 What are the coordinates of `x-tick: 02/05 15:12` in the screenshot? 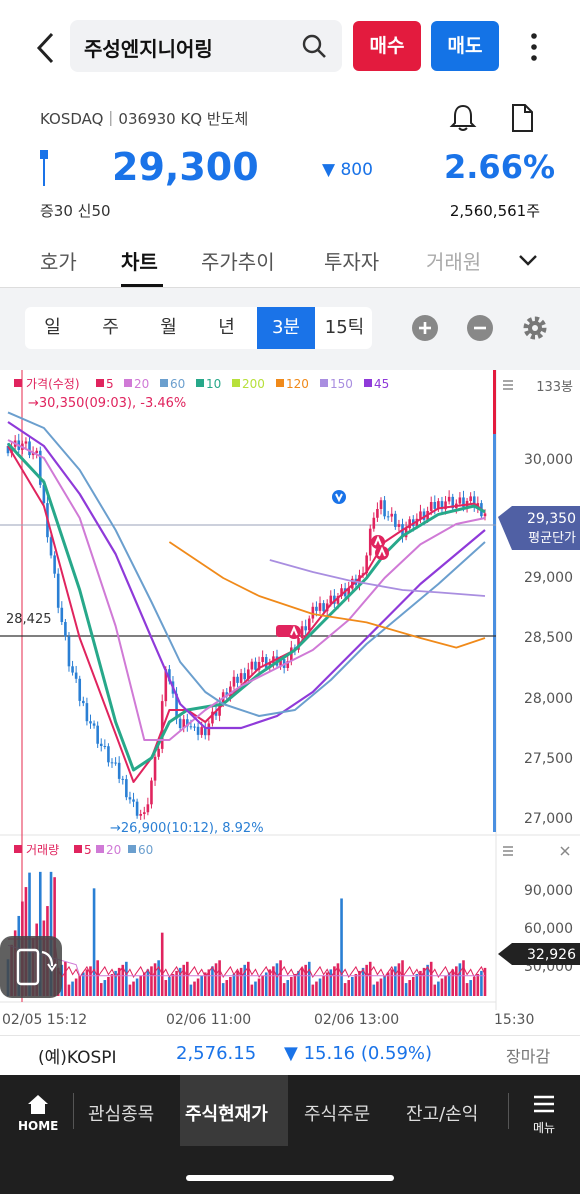 It's located at (45, 1020).